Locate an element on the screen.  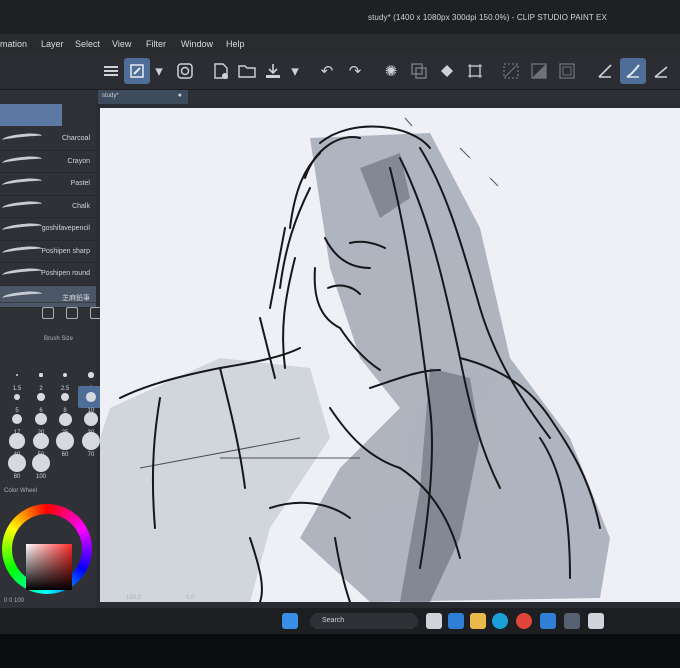
brush-item-goshifavepencil: goshifavepencil is located at coordinates (48, 229).